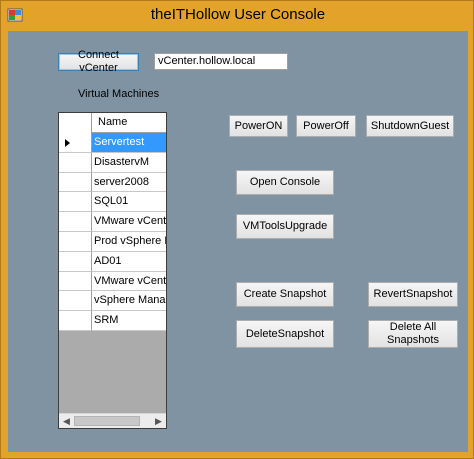 The height and width of the screenshot is (459, 474). Describe the element at coordinates (413, 294) in the screenshot. I see `revert-snapshot-button: RevertSnapshot` at that location.